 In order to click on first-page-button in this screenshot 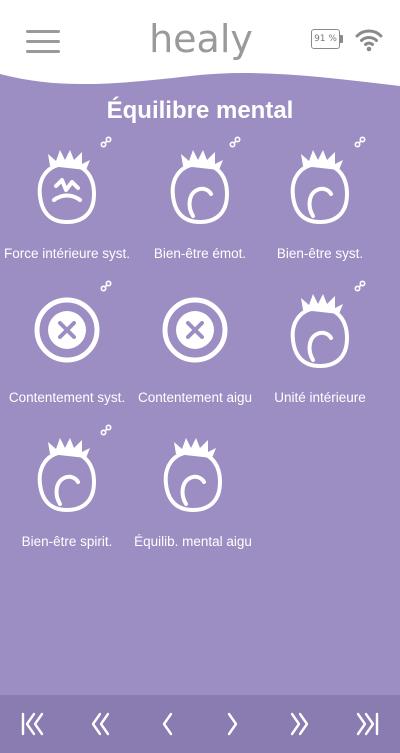, I will do `click(33, 724)`.